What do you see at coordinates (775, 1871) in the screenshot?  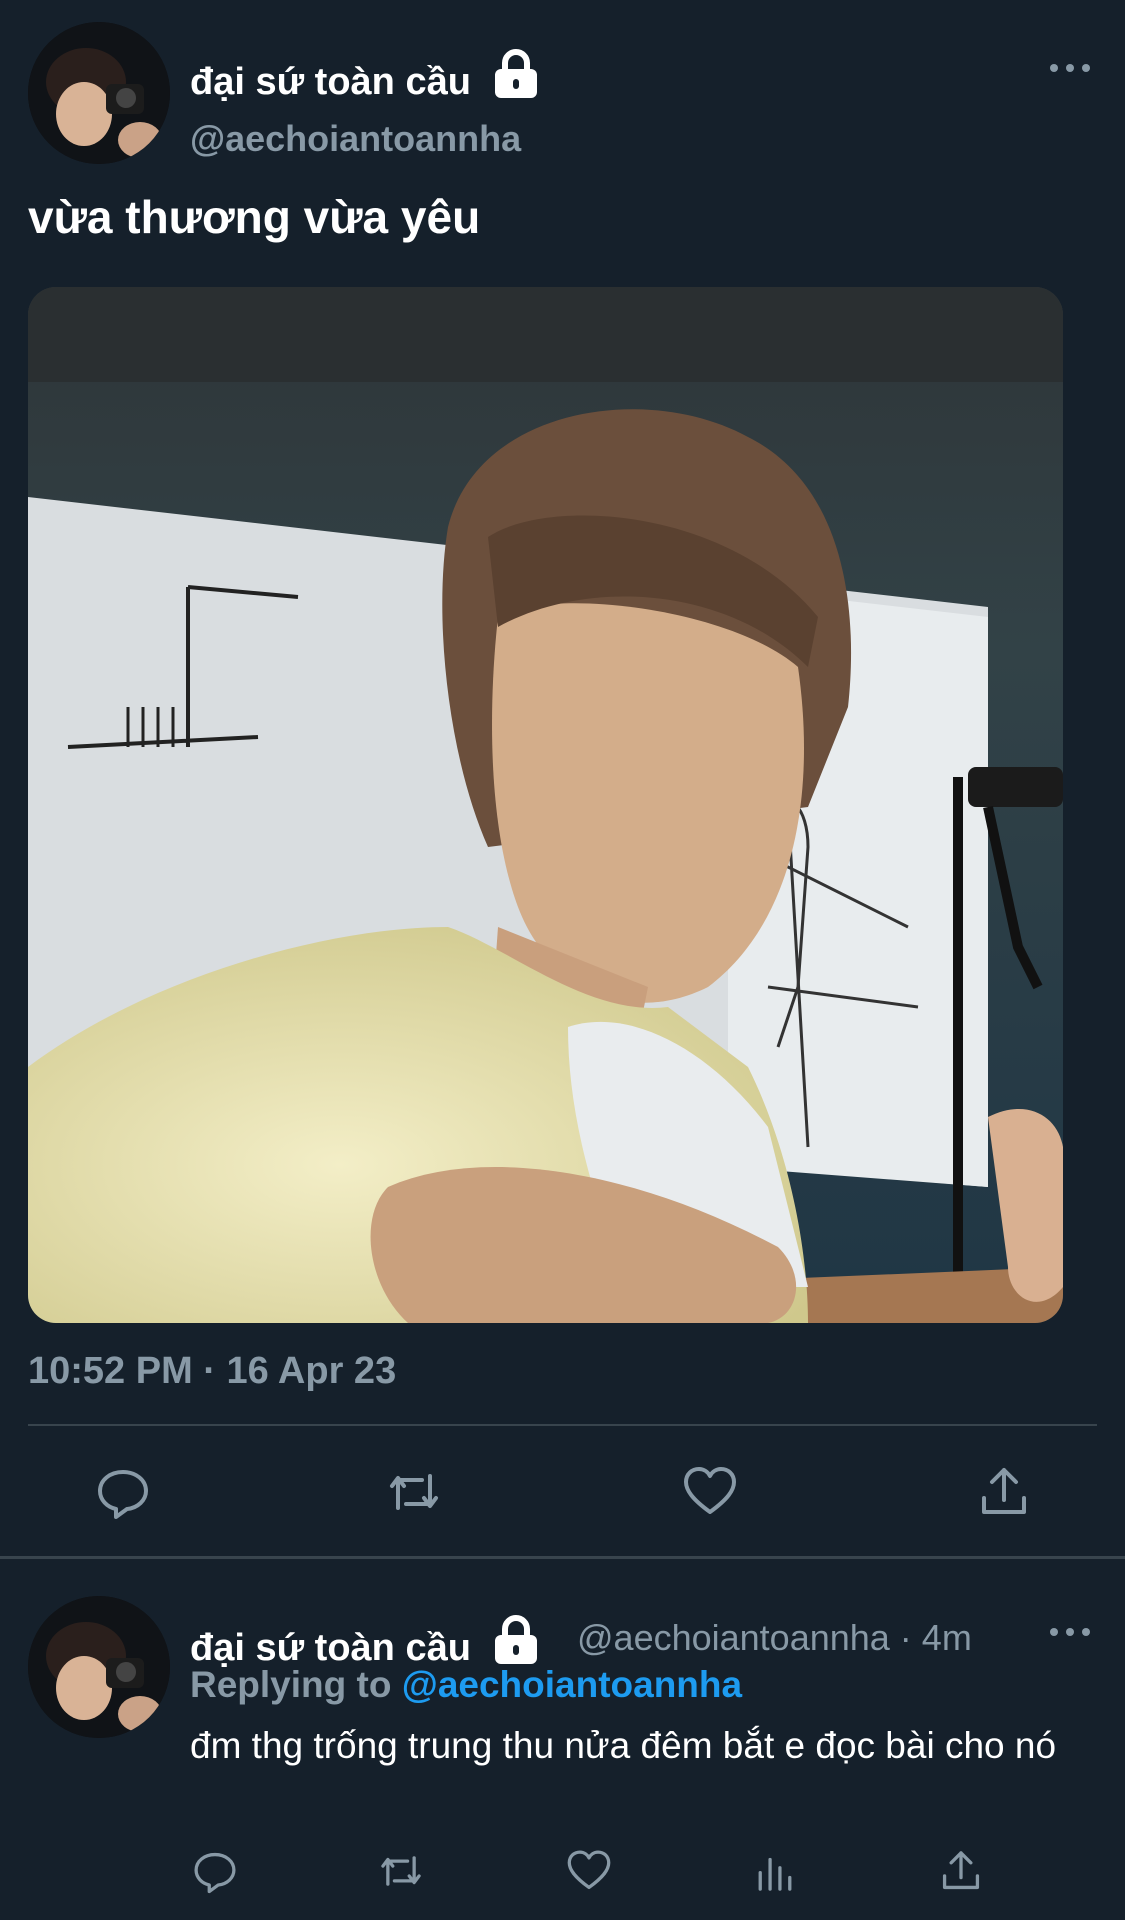 I see `analytics-icon` at bounding box center [775, 1871].